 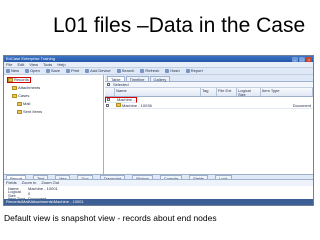 I want to click on fields-button: Fields, so click(x=11, y=183).